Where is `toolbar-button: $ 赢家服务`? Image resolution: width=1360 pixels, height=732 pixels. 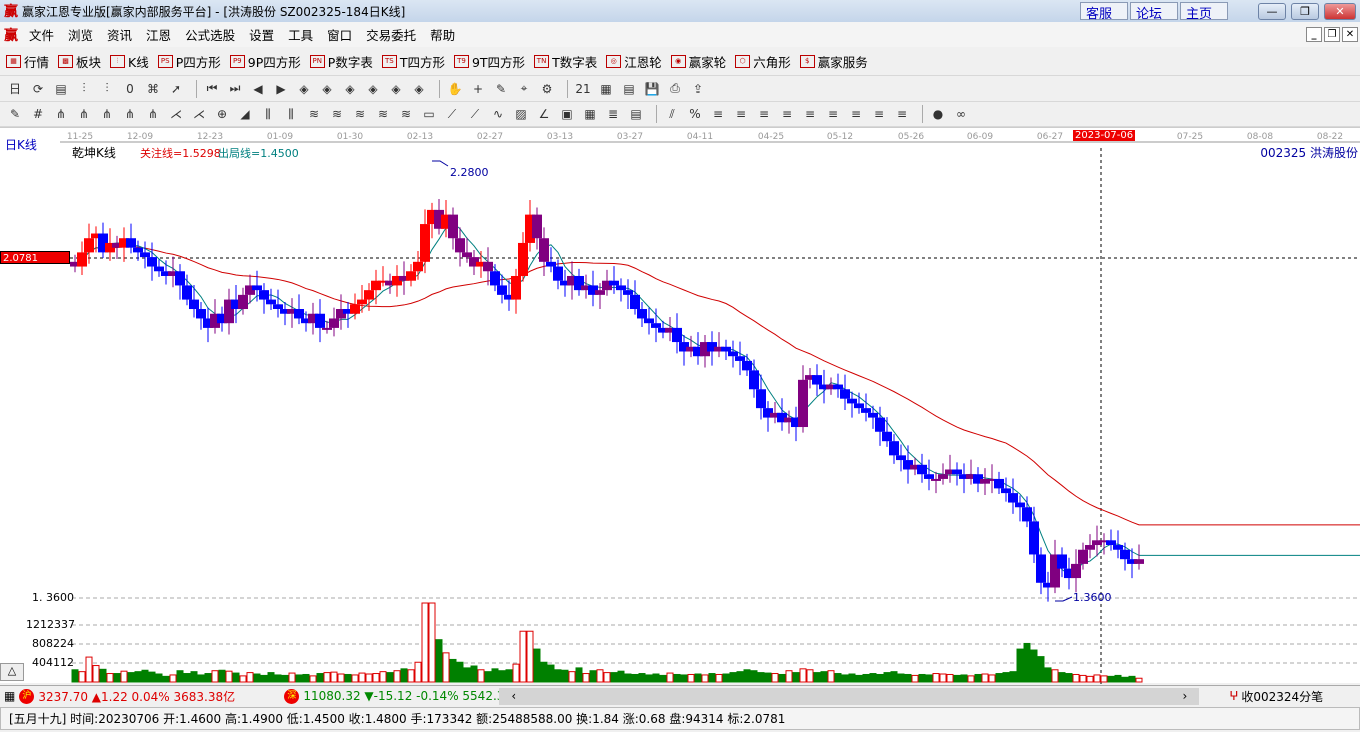 toolbar-button: $ 赢家服务 is located at coordinates (833, 61).